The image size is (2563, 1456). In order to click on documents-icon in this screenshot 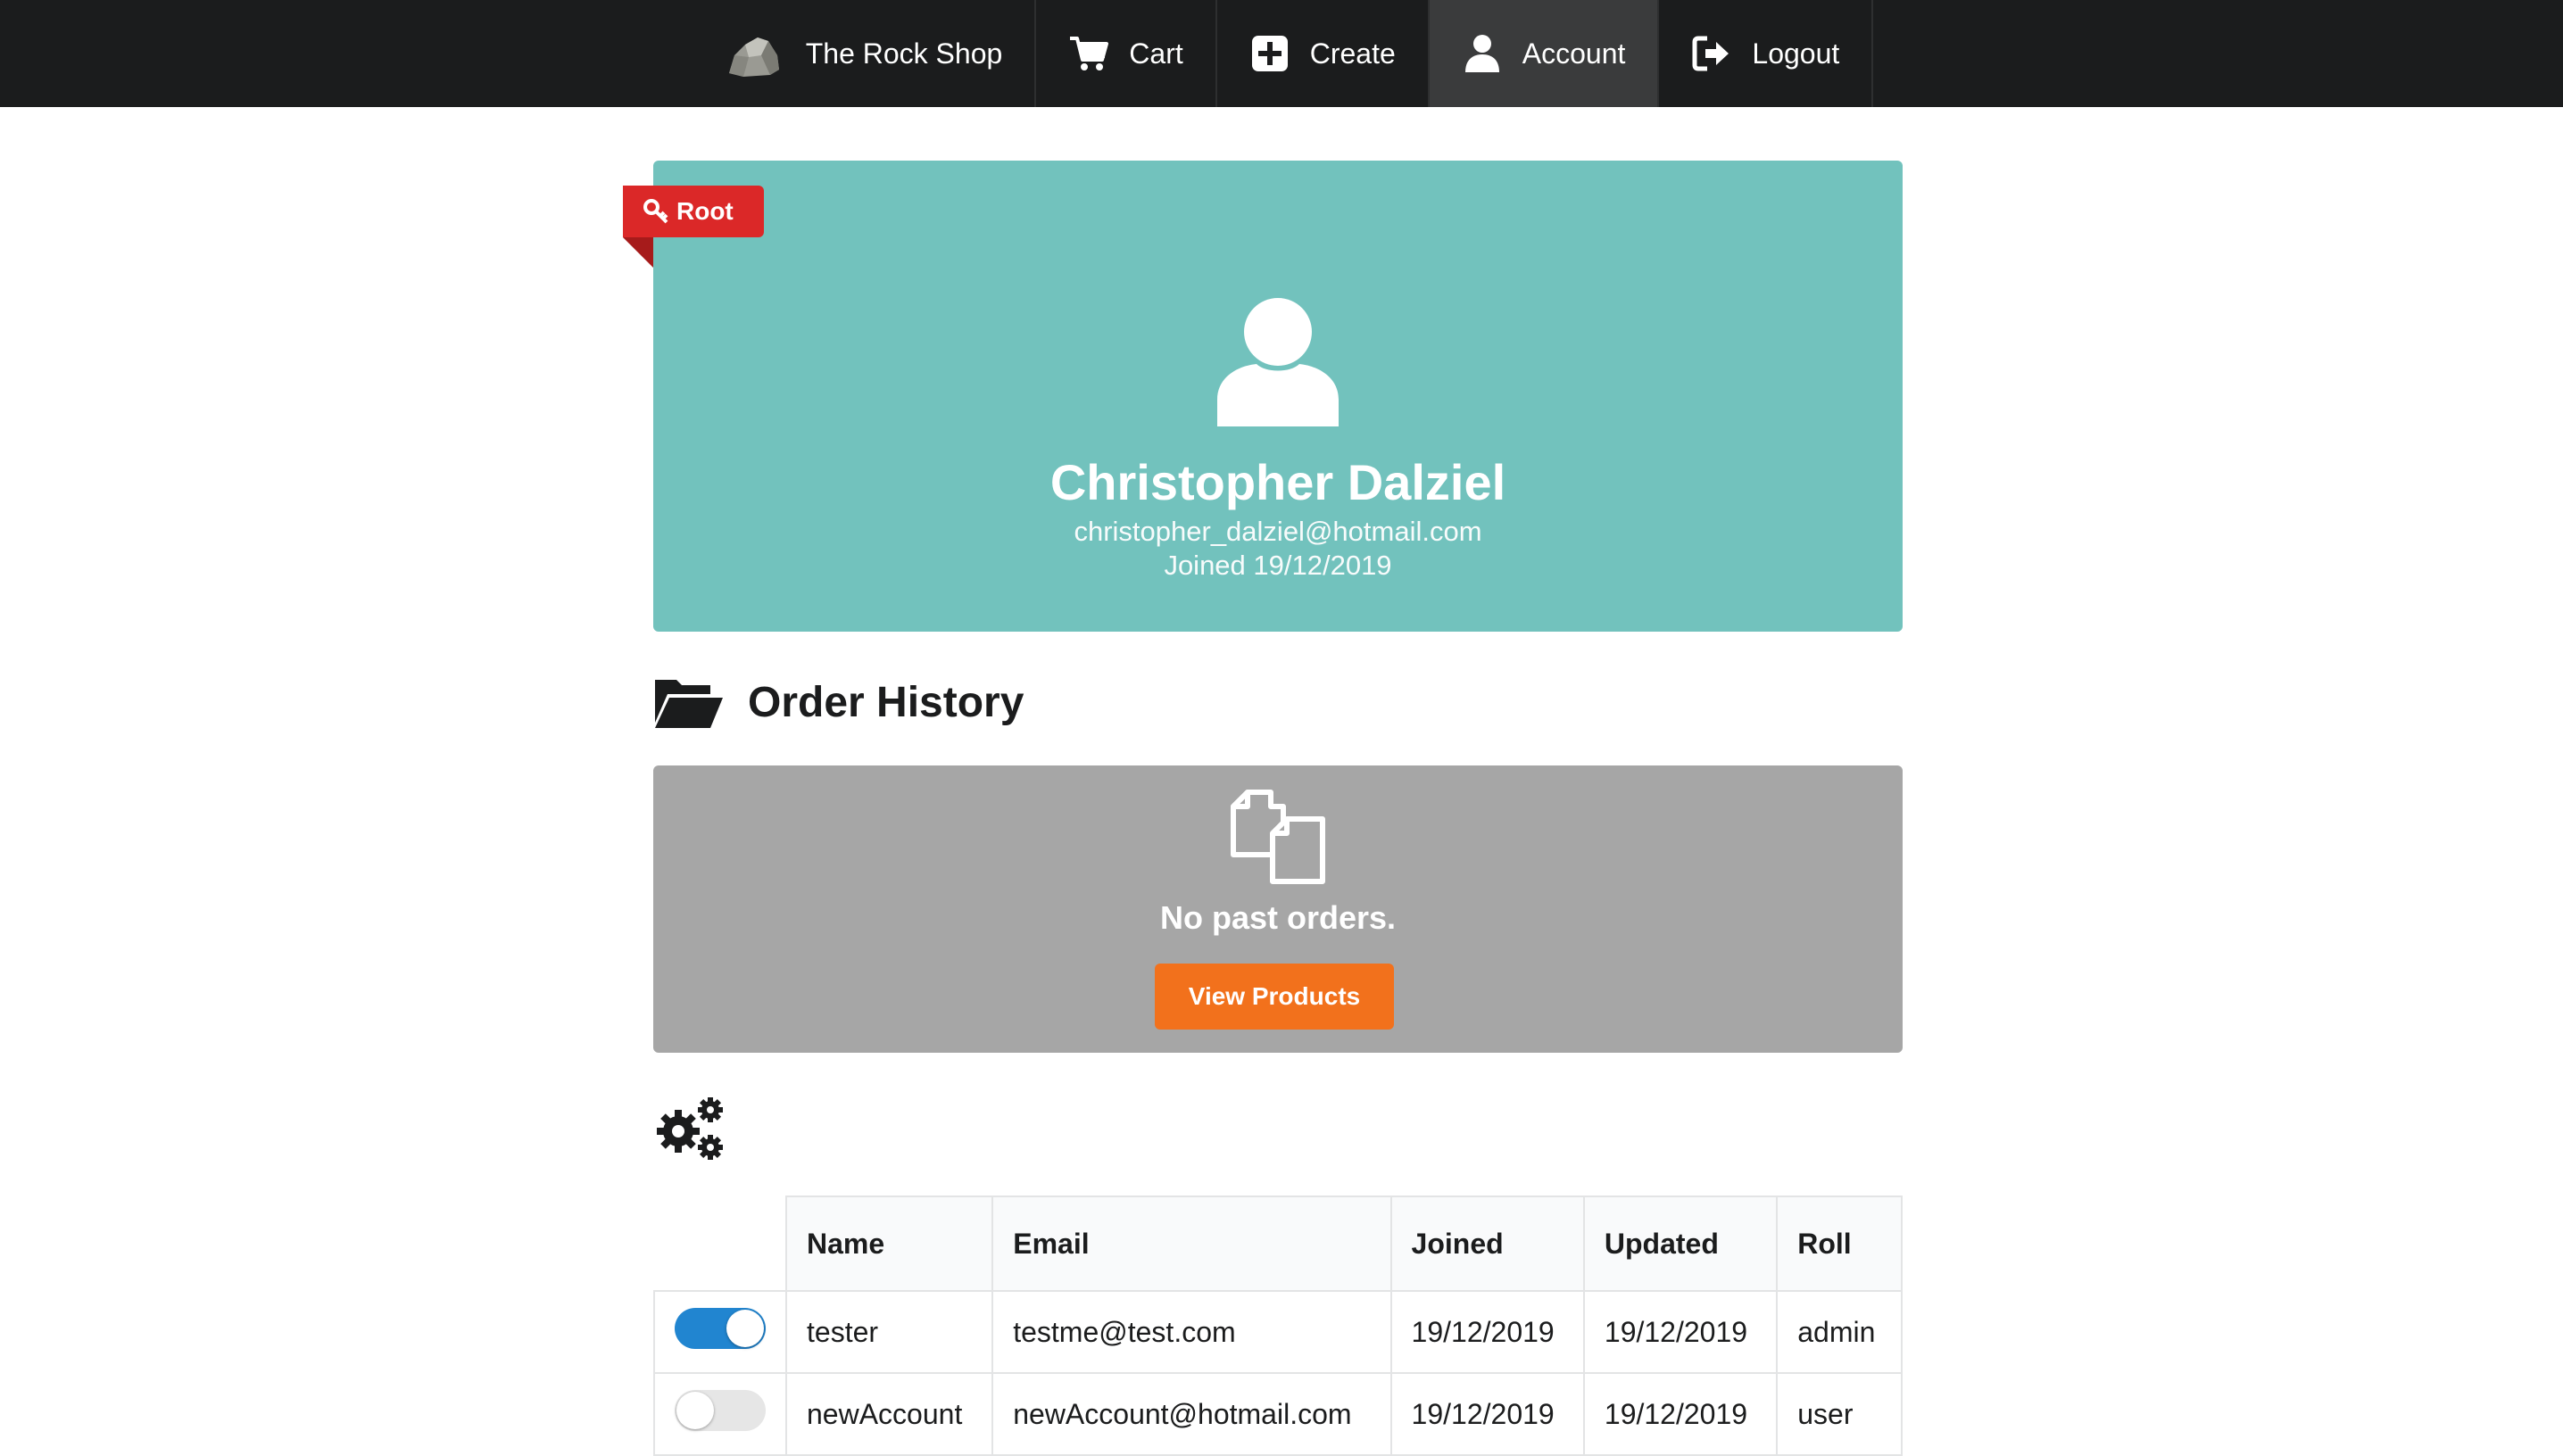, I will do `click(1278, 837)`.